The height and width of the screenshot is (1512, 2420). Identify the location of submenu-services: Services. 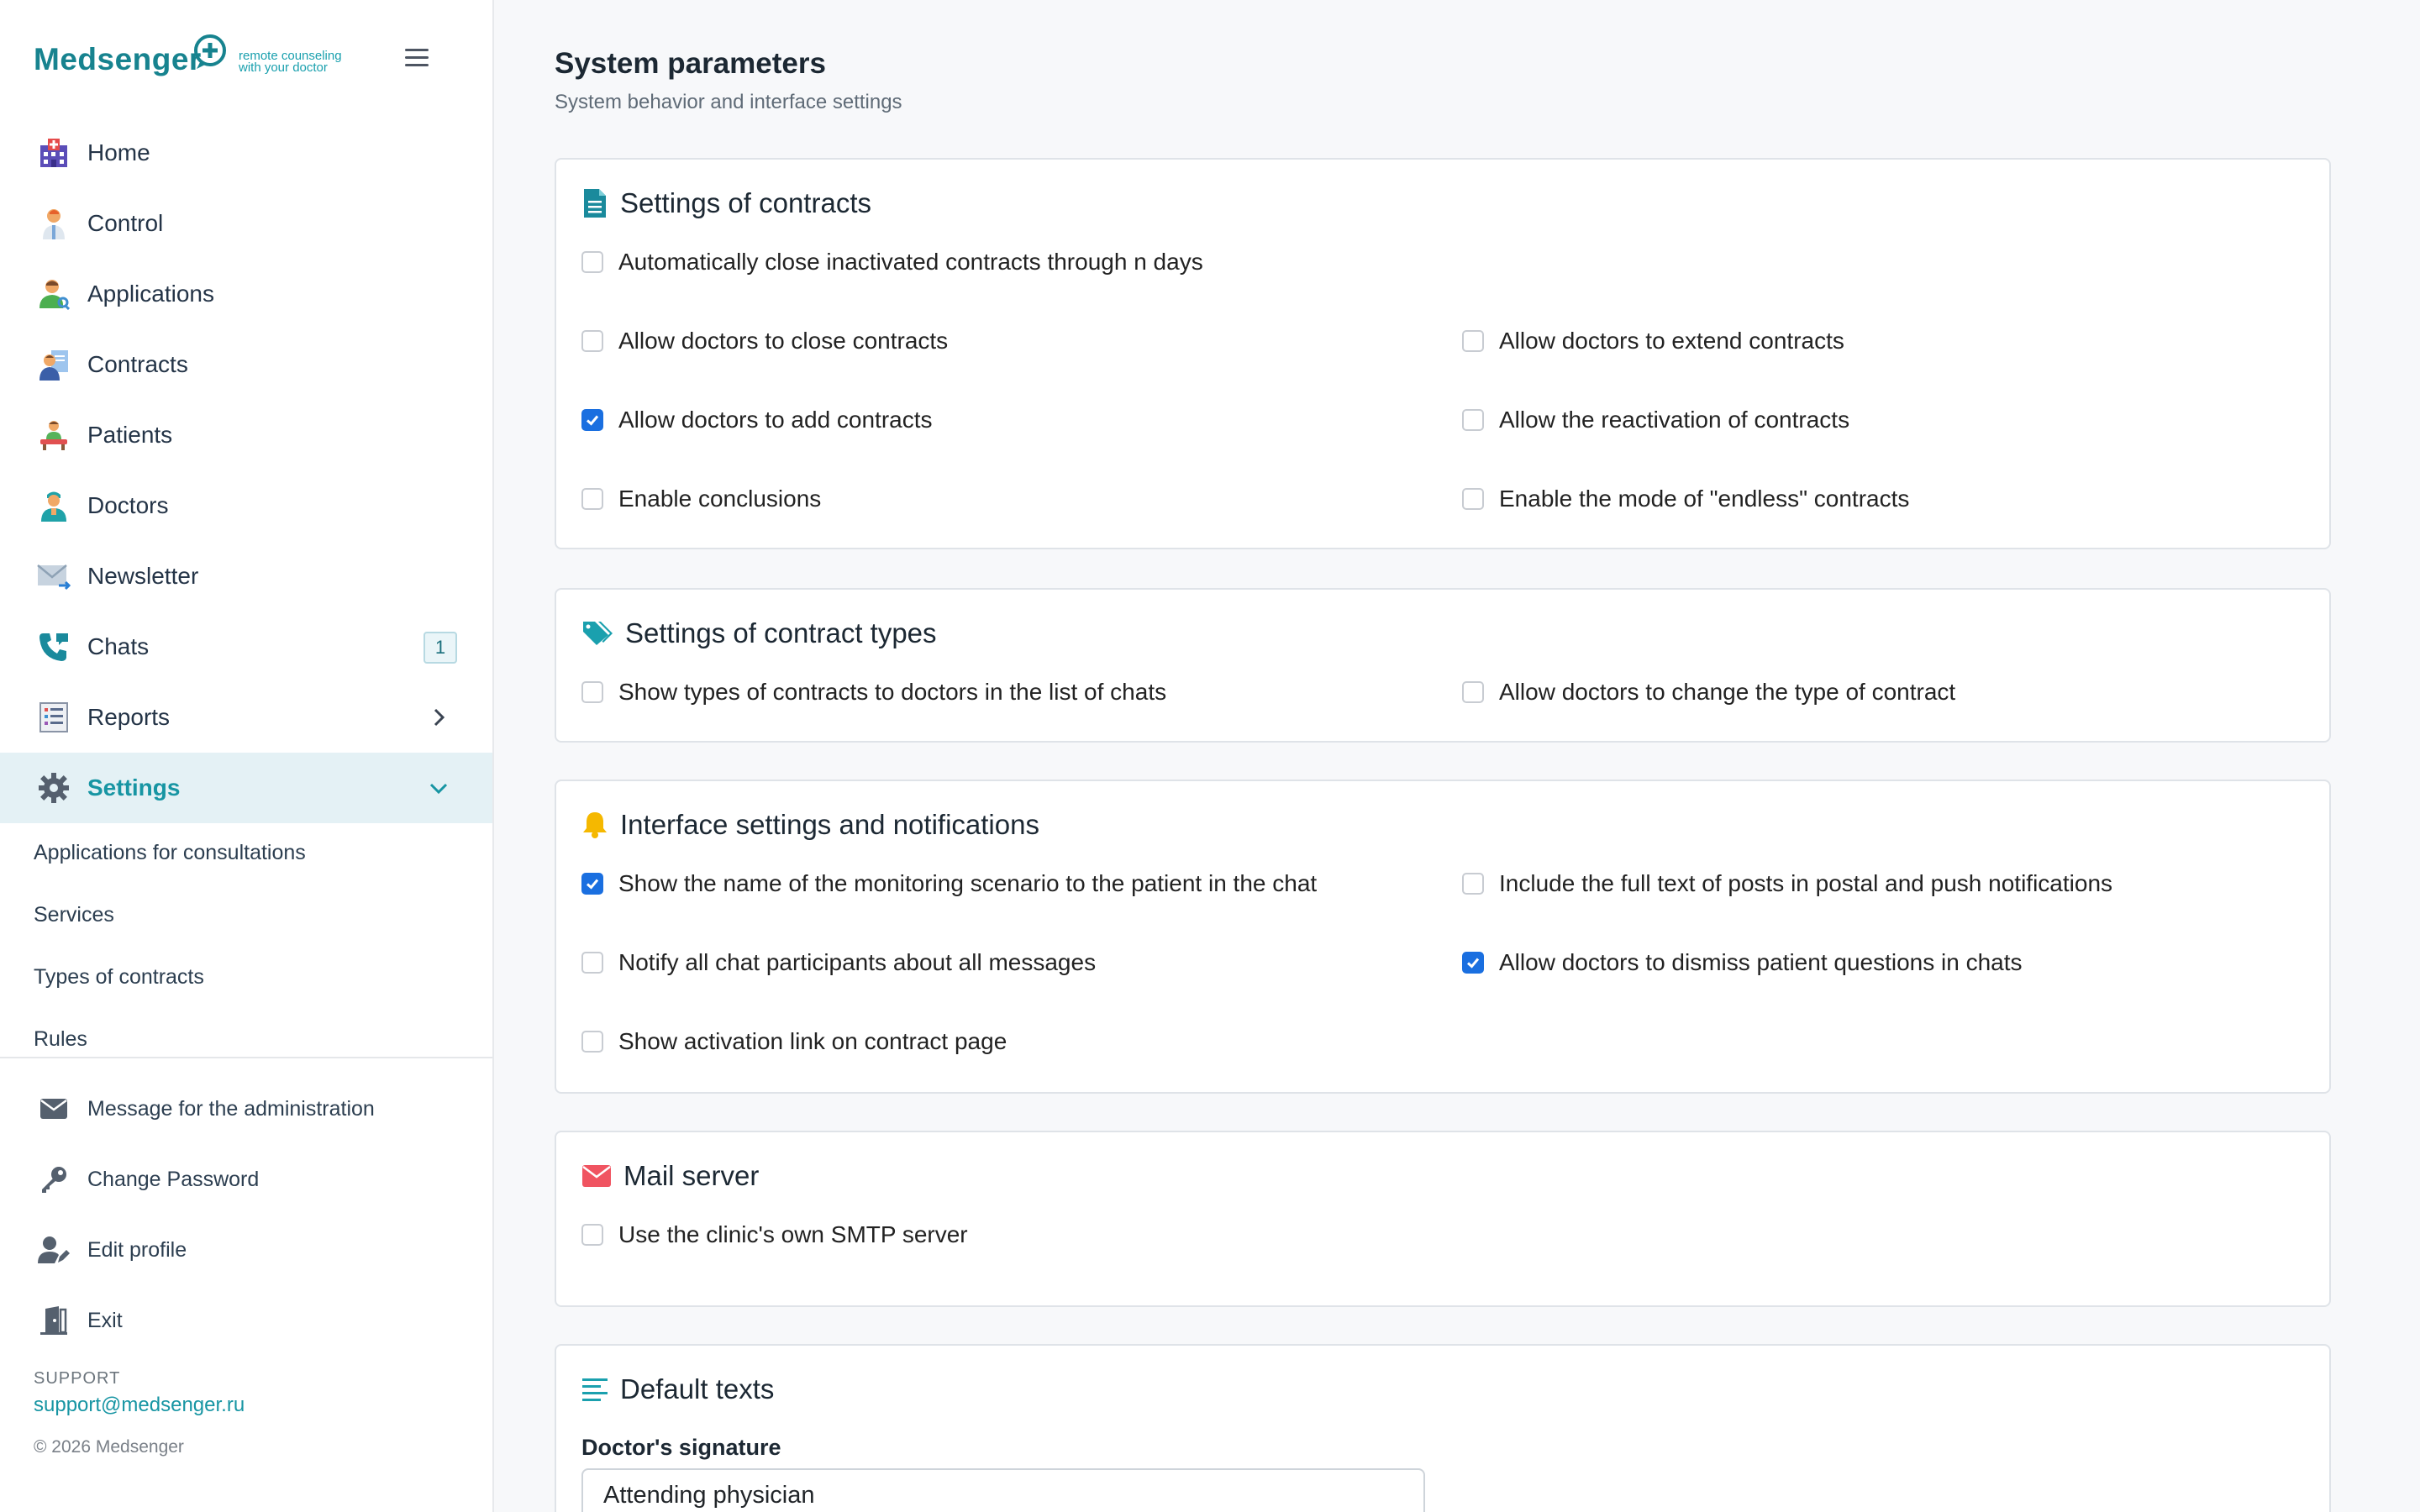
(246, 915).